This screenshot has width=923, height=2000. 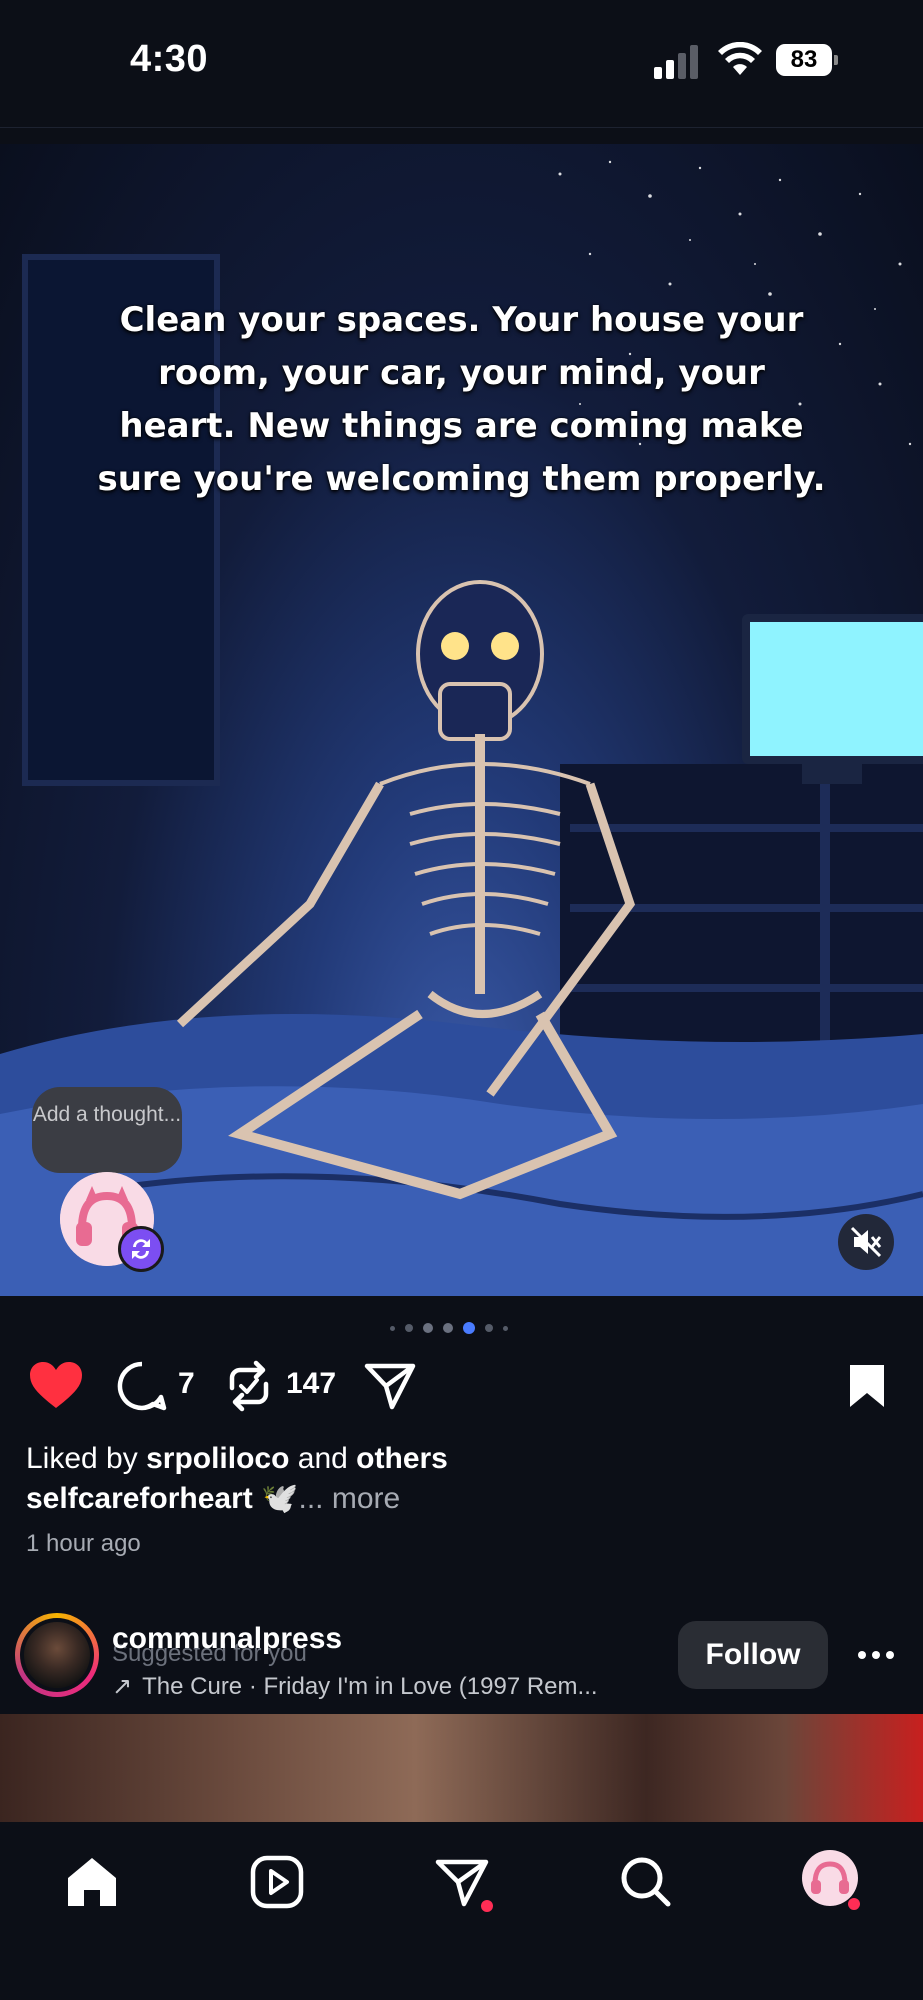 I want to click on cellular-signal-icon, so click(x=676, y=62).